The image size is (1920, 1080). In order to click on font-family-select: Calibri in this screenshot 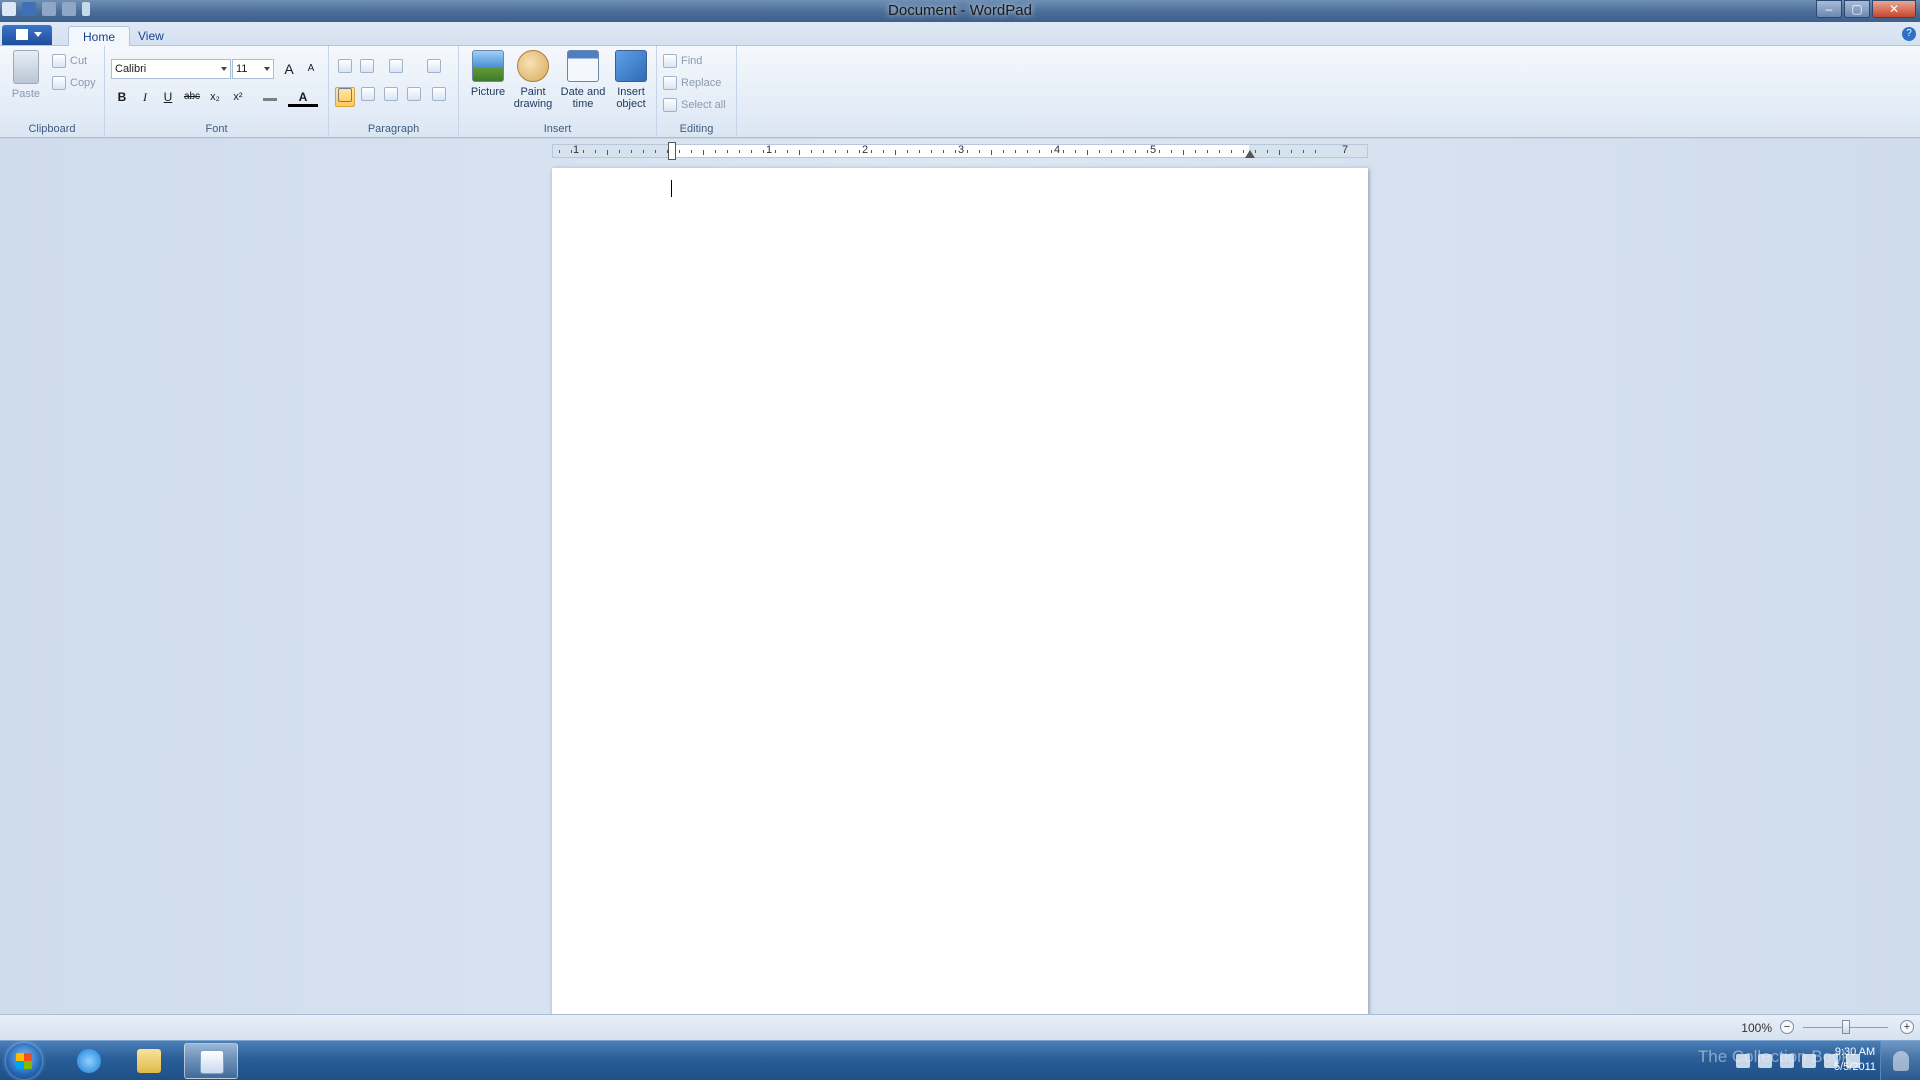, I will do `click(171, 69)`.